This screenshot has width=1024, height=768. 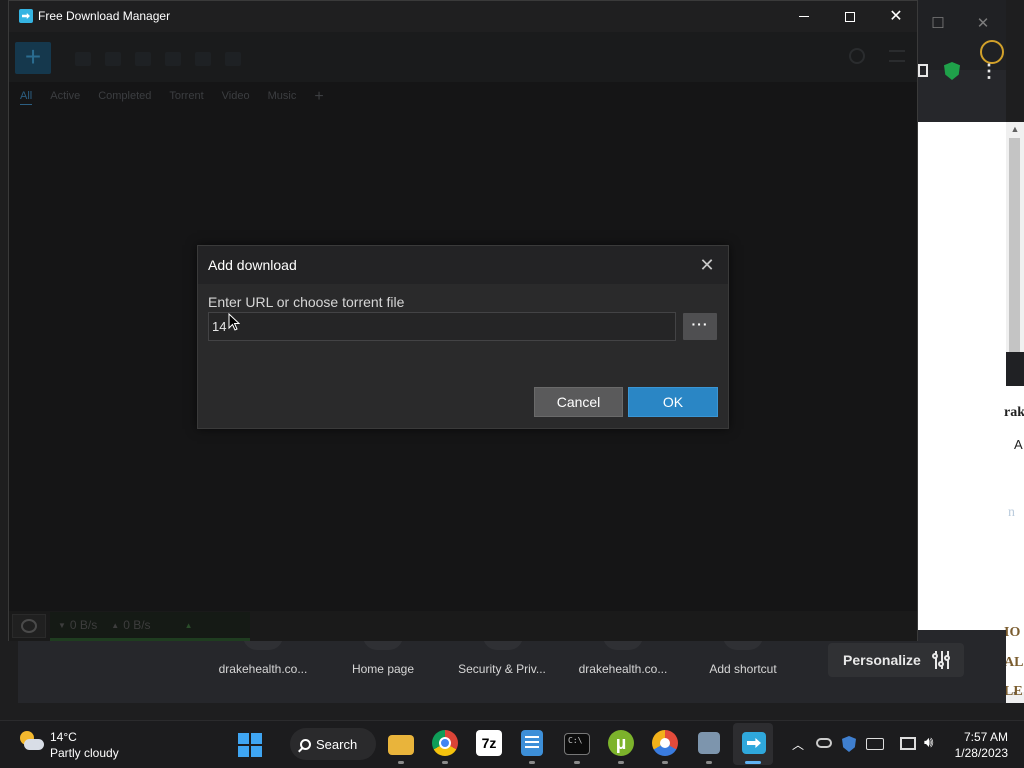 What do you see at coordinates (941, 660) in the screenshot?
I see `sliders-icon` at bounding box center [941, 660].